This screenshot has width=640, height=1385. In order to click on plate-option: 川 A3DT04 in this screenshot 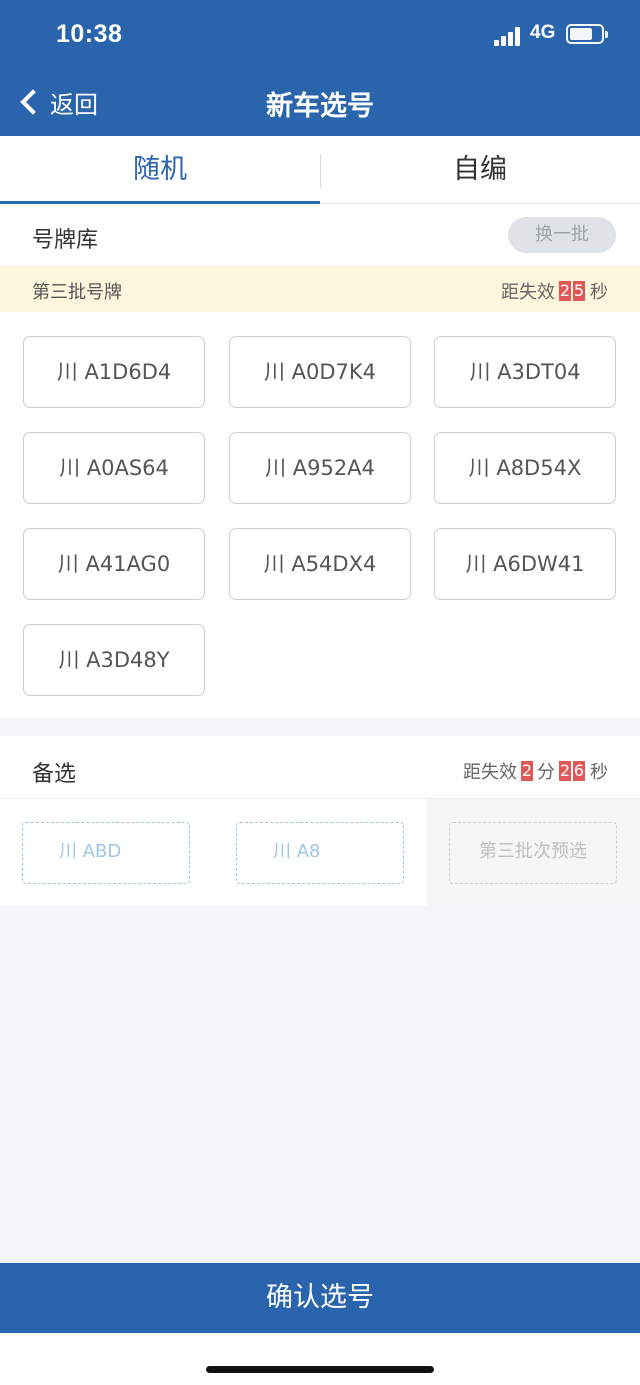, I will do `click(525, 372)`.